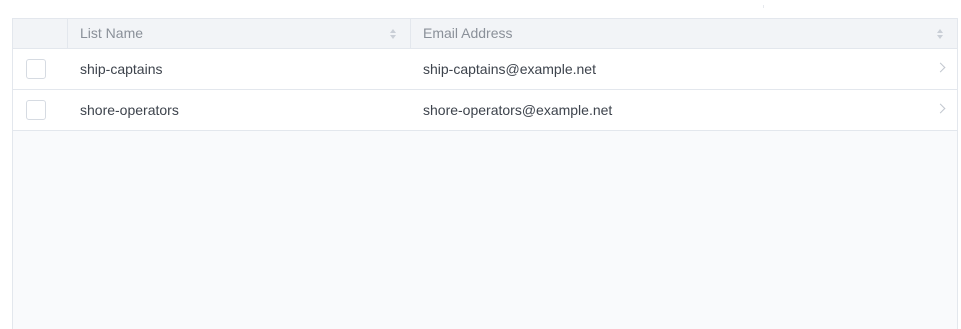 This screenshot has width=961, height=329. I want to click on list-name-cell: shore-operators, so click(129, 110).